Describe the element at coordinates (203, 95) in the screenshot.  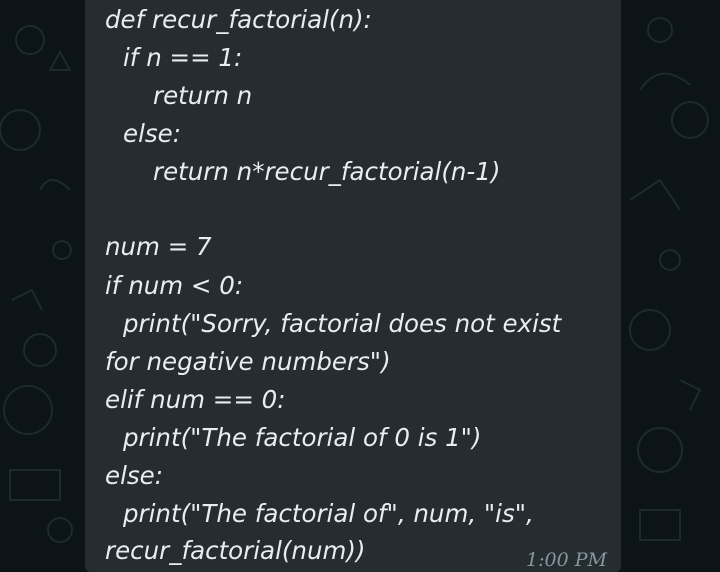
I see `code-line: return n` at that location.